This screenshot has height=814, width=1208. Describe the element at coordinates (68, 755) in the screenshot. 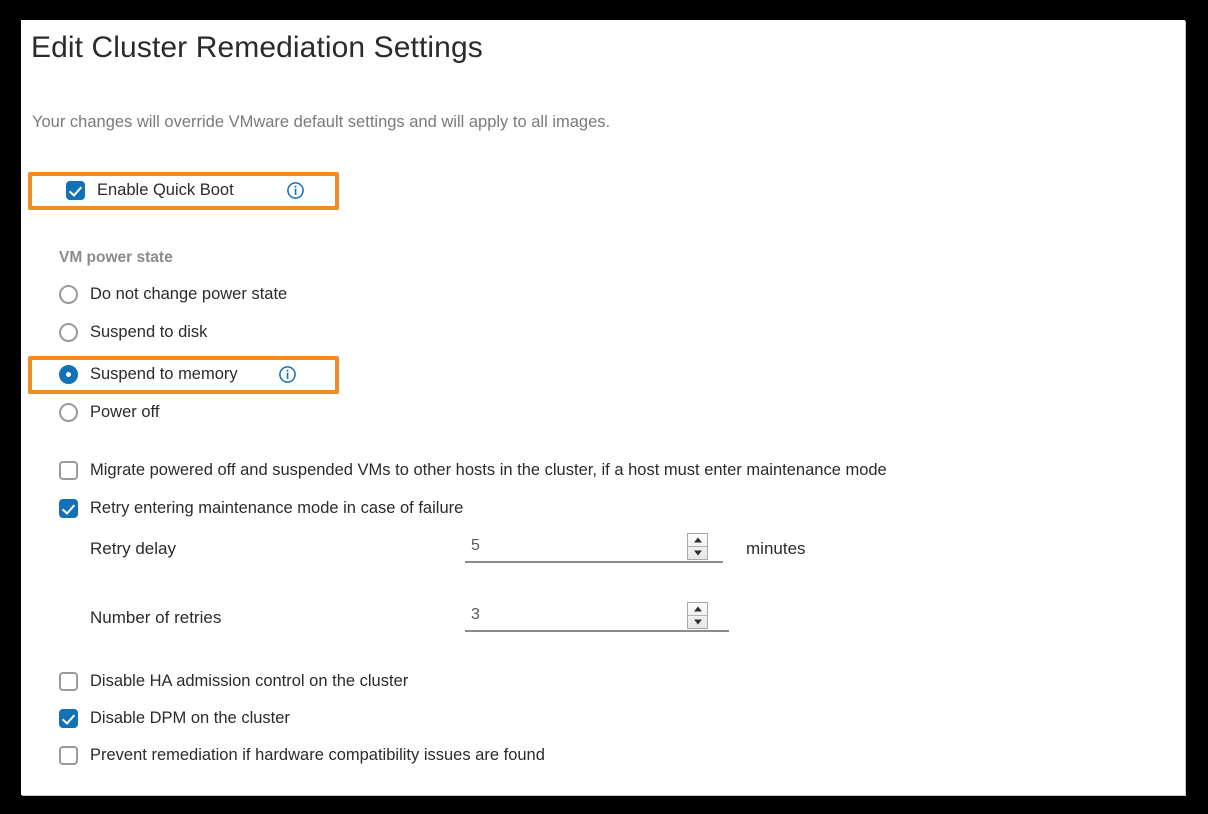

I see `checkbox-prevent-remediation` at that location.